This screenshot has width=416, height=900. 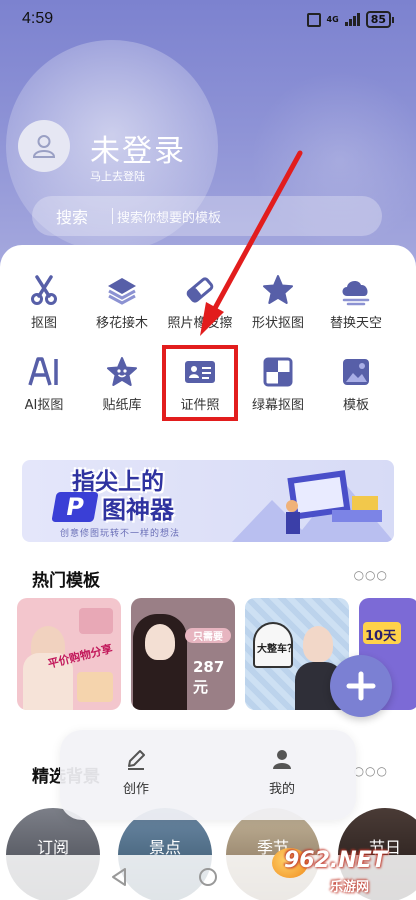 What do you see at coordinates (282, 759) in the screenshot?
I see `profile-icon` at bounding box center [282, 759].